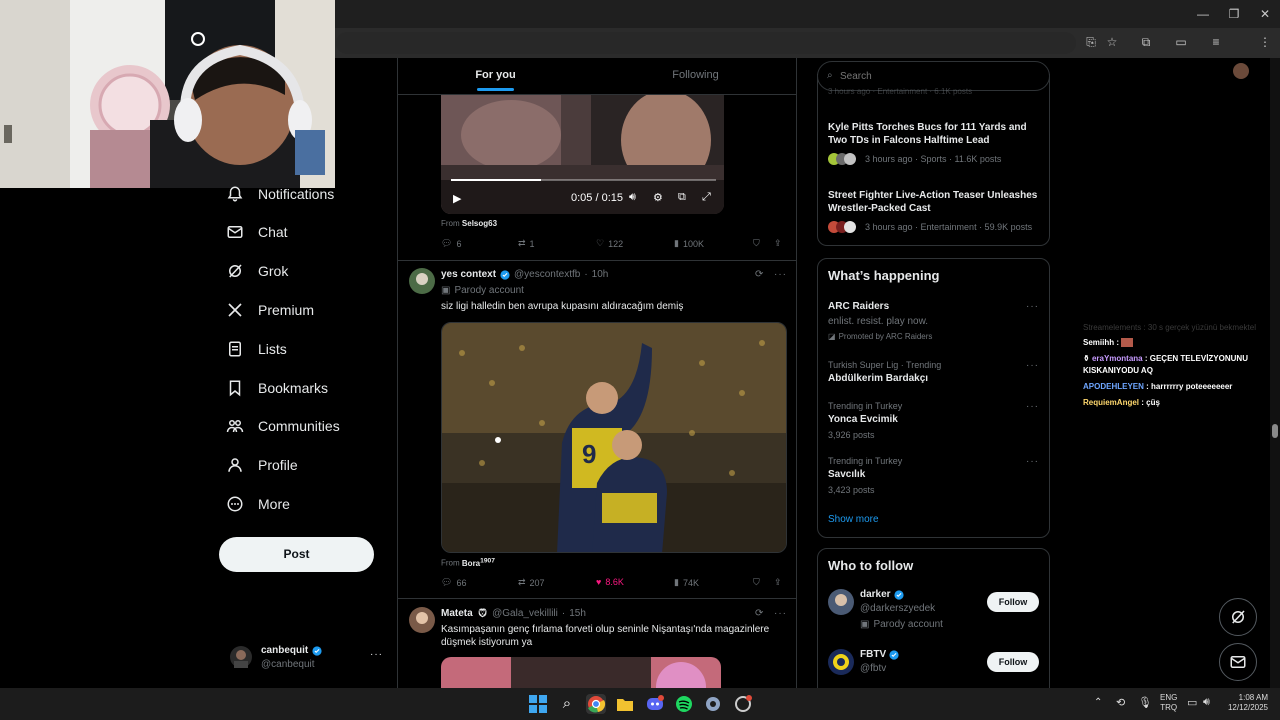 The width and height of the screenshot is (1280, 720). What do you see at coordinates (609, 243) in the screenshot?
I see `like-button: ♡ 122` at bounding box center [609, 243].